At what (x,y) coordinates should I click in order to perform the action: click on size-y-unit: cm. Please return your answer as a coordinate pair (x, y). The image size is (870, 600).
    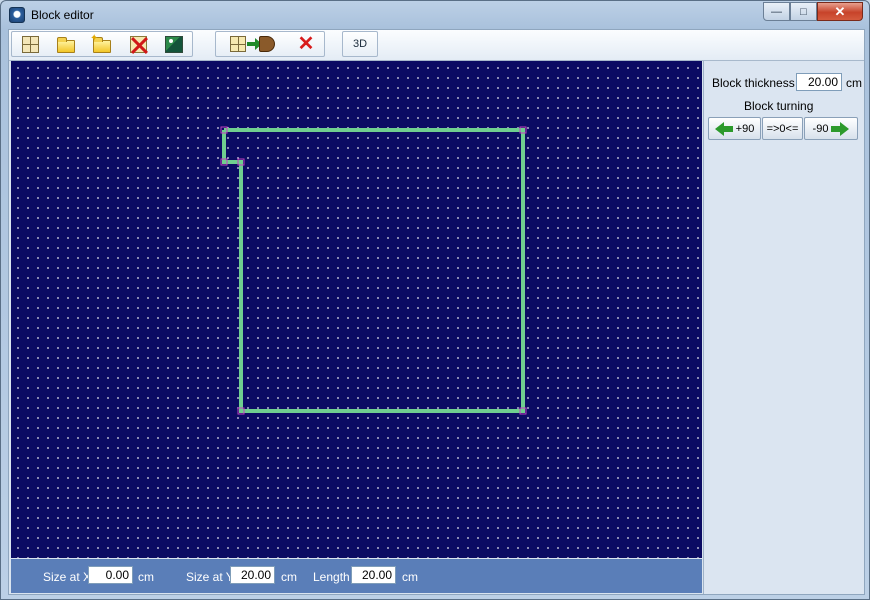
    Looking at the image, I should click on (289, 577).